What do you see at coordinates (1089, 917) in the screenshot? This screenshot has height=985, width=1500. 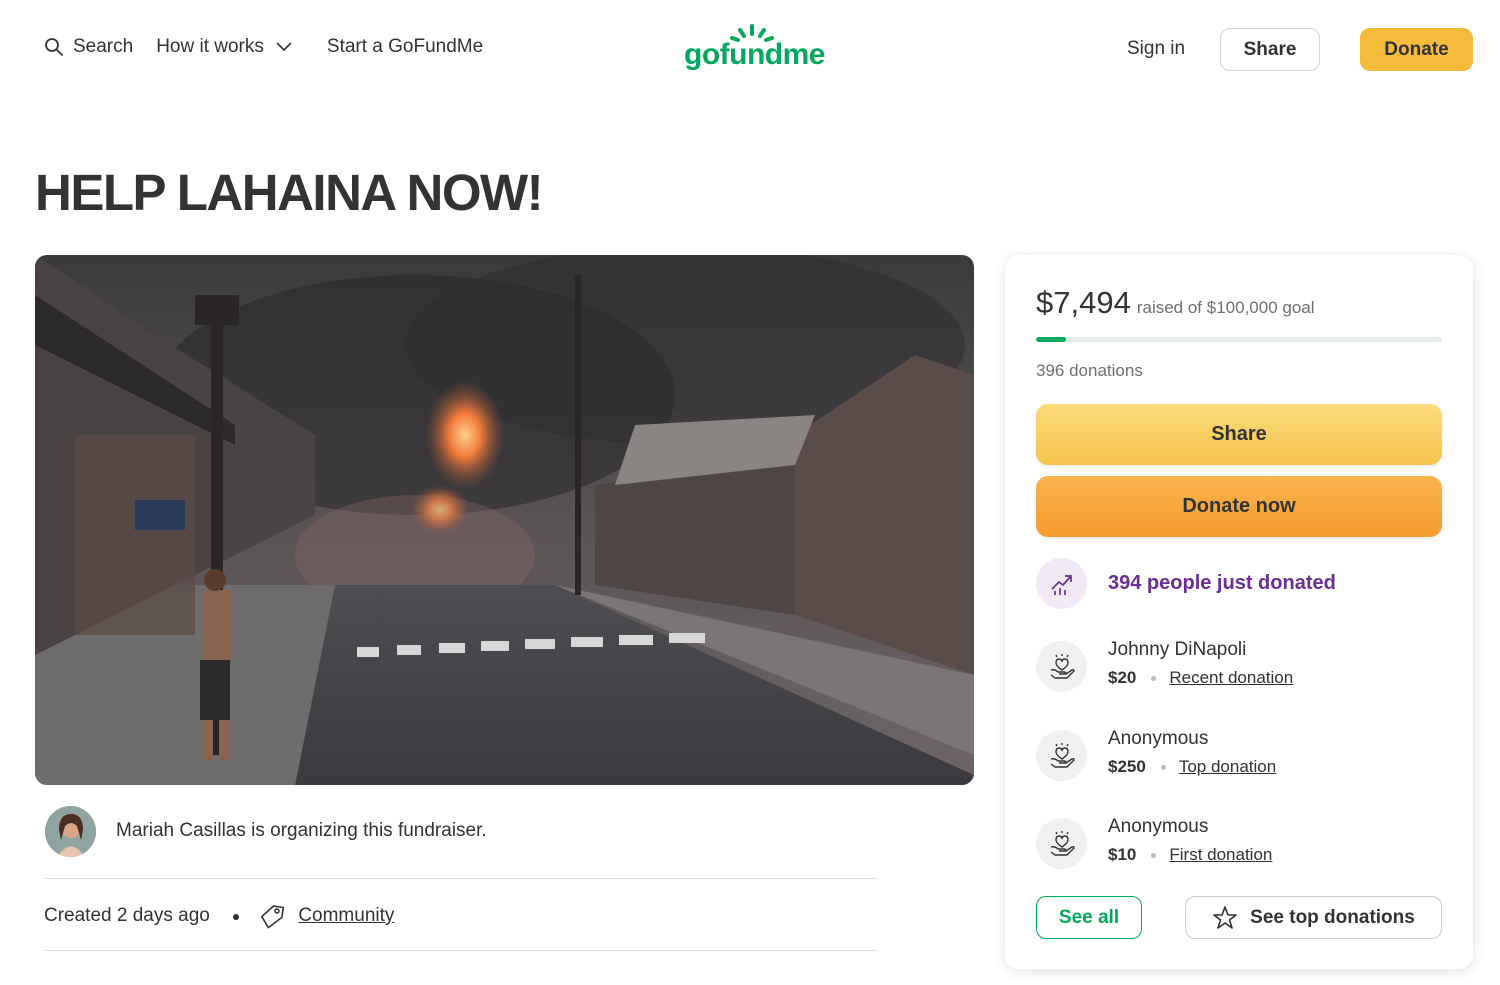 I see `see-all-button: See all` at bounding box center [1089, 917].